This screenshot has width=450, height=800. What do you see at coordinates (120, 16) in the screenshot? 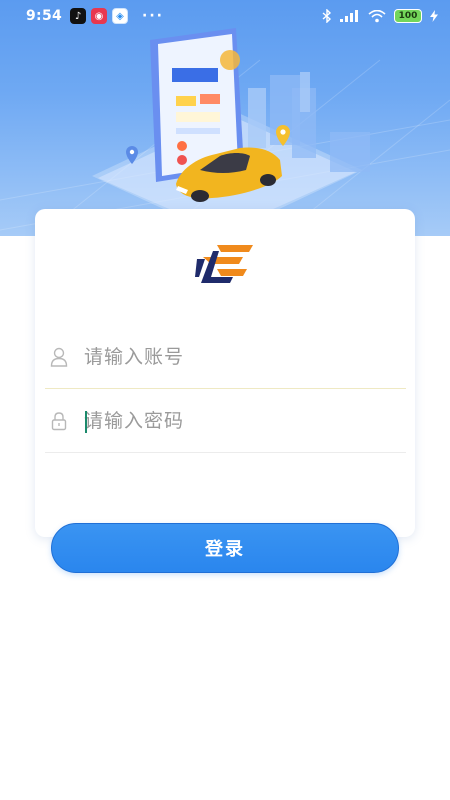
I see `map-app-icon: ◈` at bounding box center [120, 16].